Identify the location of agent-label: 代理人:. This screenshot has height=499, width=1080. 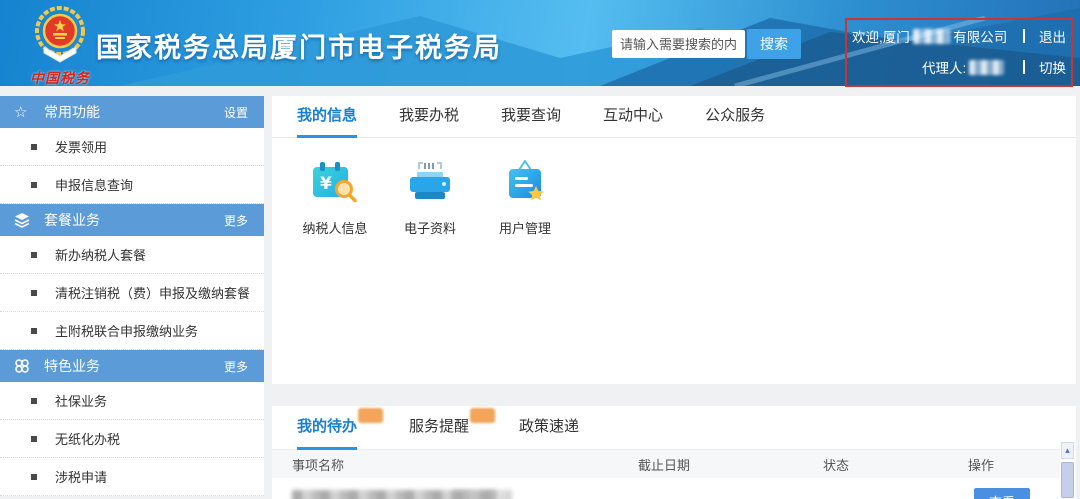
(944, 68).